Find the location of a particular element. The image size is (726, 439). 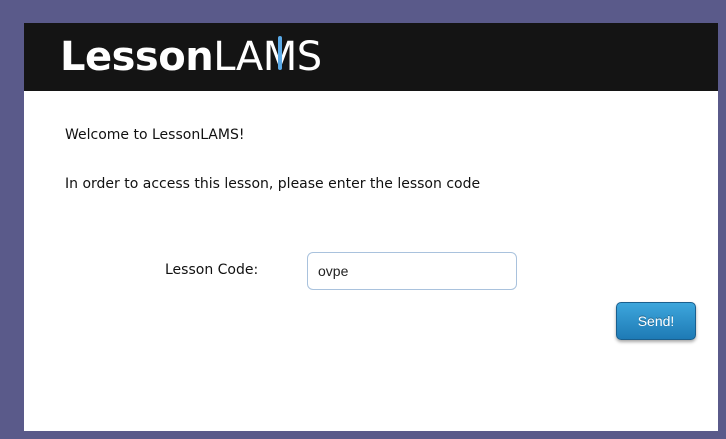

logo-text-end: S is located at coordinates (309, 57).